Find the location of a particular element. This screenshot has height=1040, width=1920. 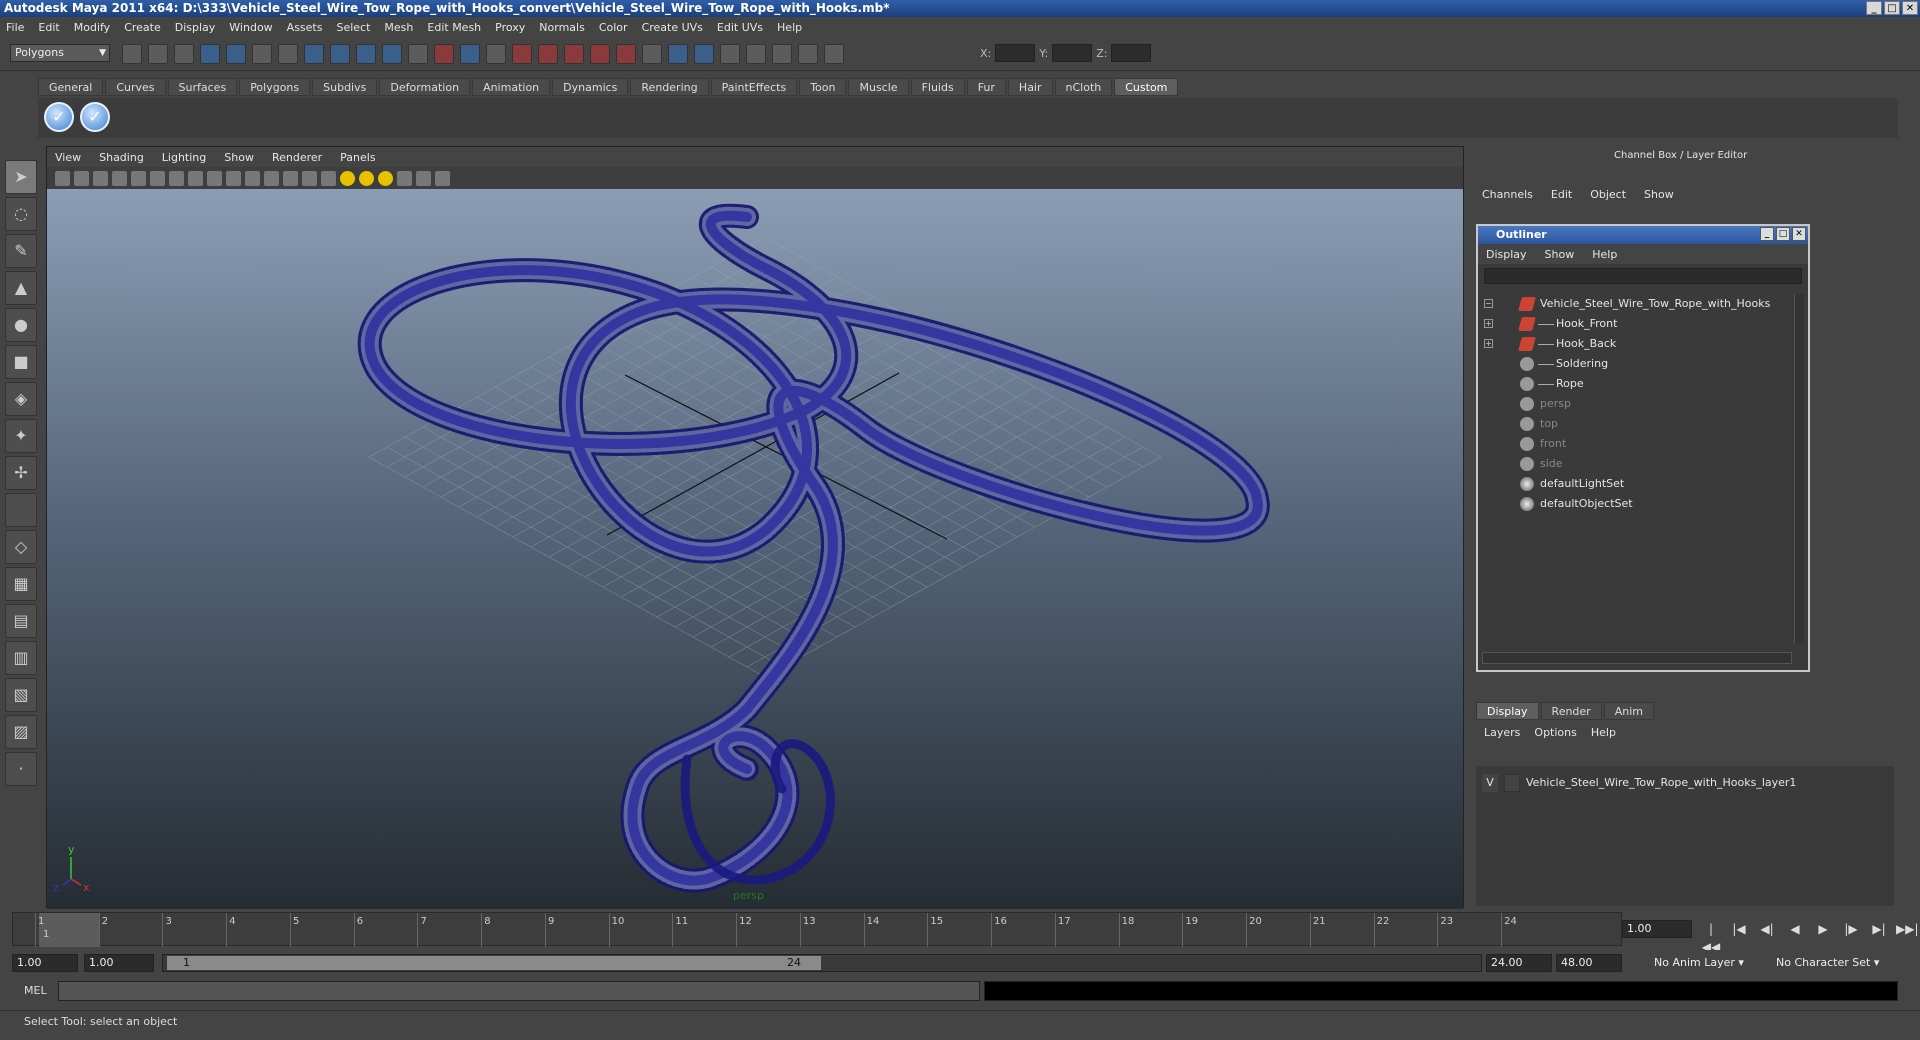

anim-layer-dropdown: No Anim Layer ▾ is located at coordinates (1697, 963).